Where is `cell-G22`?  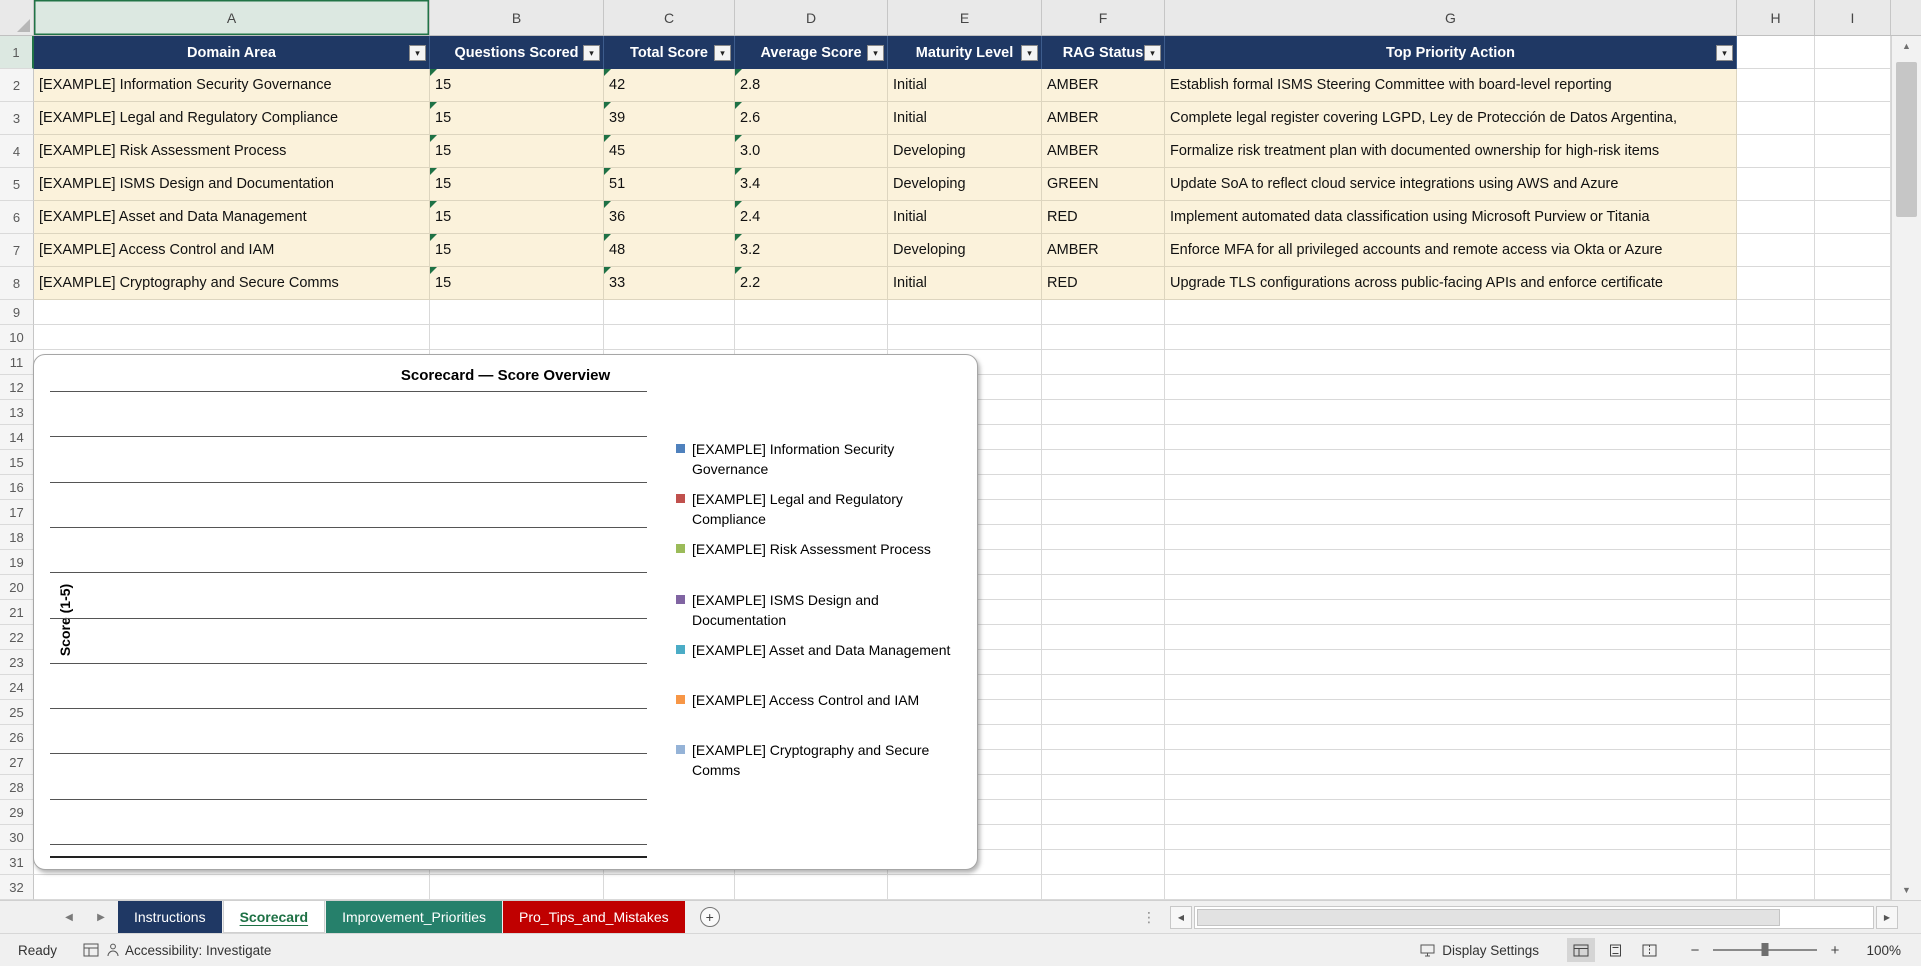 cell-G22 is located at coordinates (1451, 637).